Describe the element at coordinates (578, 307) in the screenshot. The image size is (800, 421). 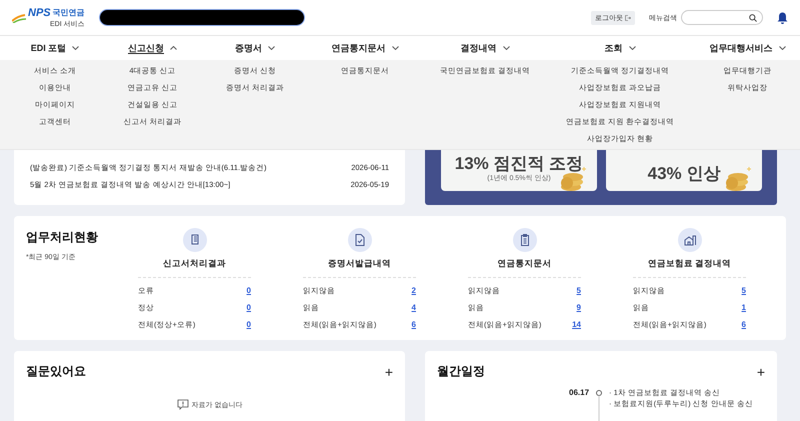
I see `count-link: 9` at that location.